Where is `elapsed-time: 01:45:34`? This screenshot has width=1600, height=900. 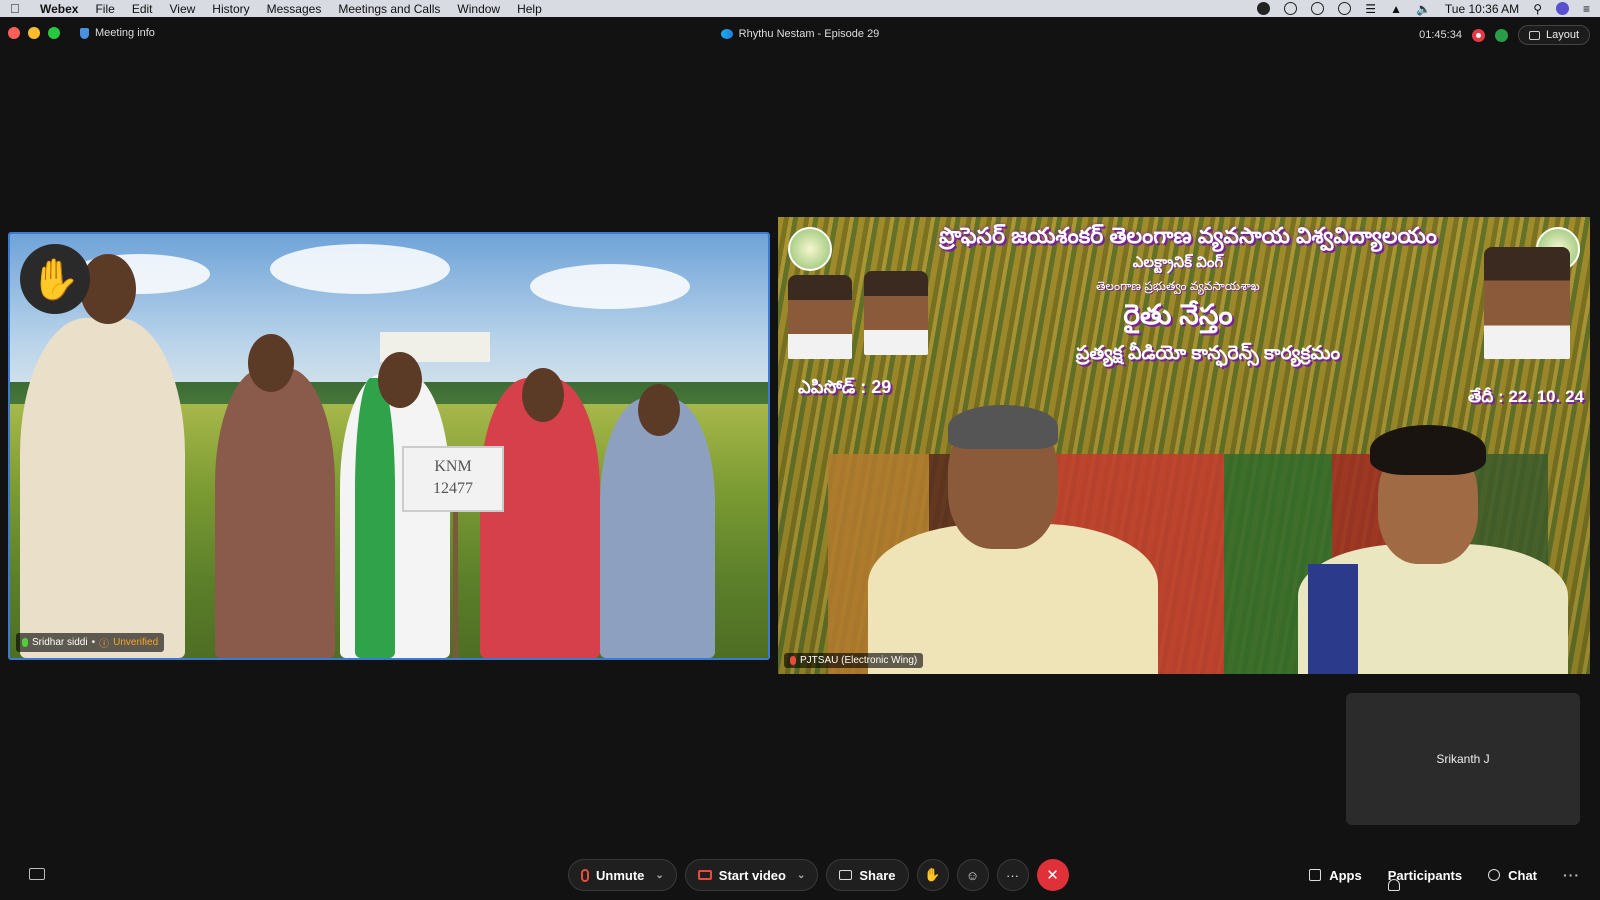
elapsed-time: 01:45:34 is located at coordinates (1440, 35).